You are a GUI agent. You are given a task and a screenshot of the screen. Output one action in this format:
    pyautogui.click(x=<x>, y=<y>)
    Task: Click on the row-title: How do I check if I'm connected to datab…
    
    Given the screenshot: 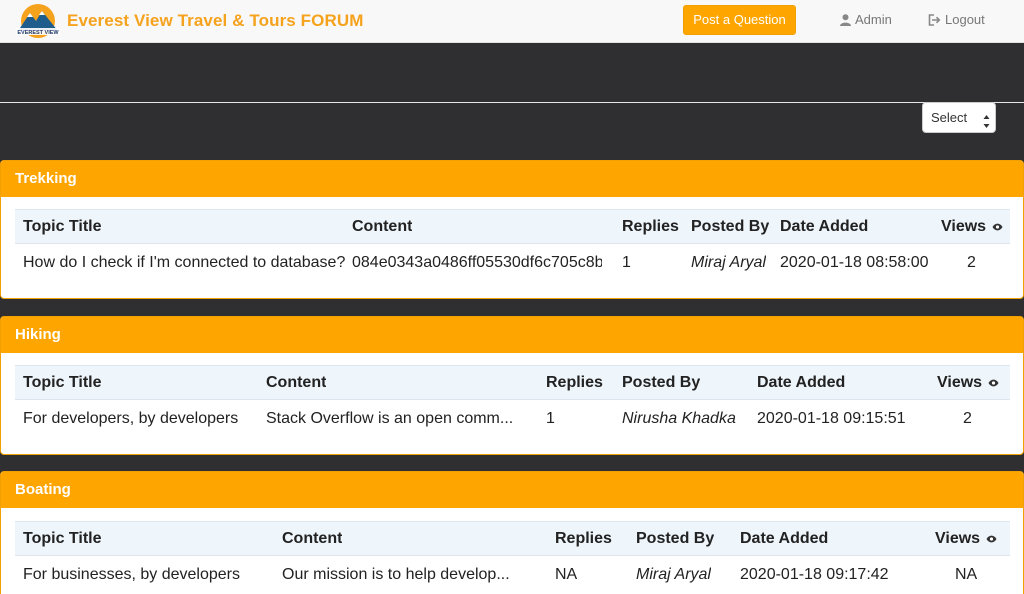 What is the action you would take?
    pyautogui.click(x=184, y=263)
    